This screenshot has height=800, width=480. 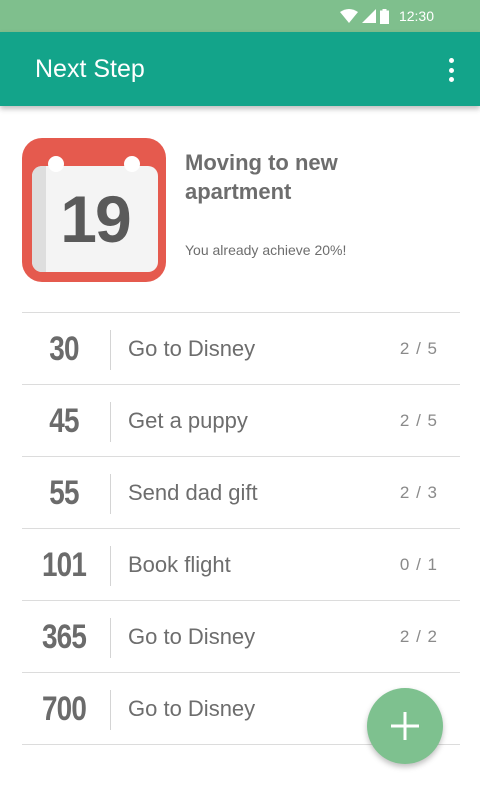 What do you see at coordinates (261, 177) in the screenshot?
I see `goal-title: Moving to new apartment` at bounding box center [261, 177].